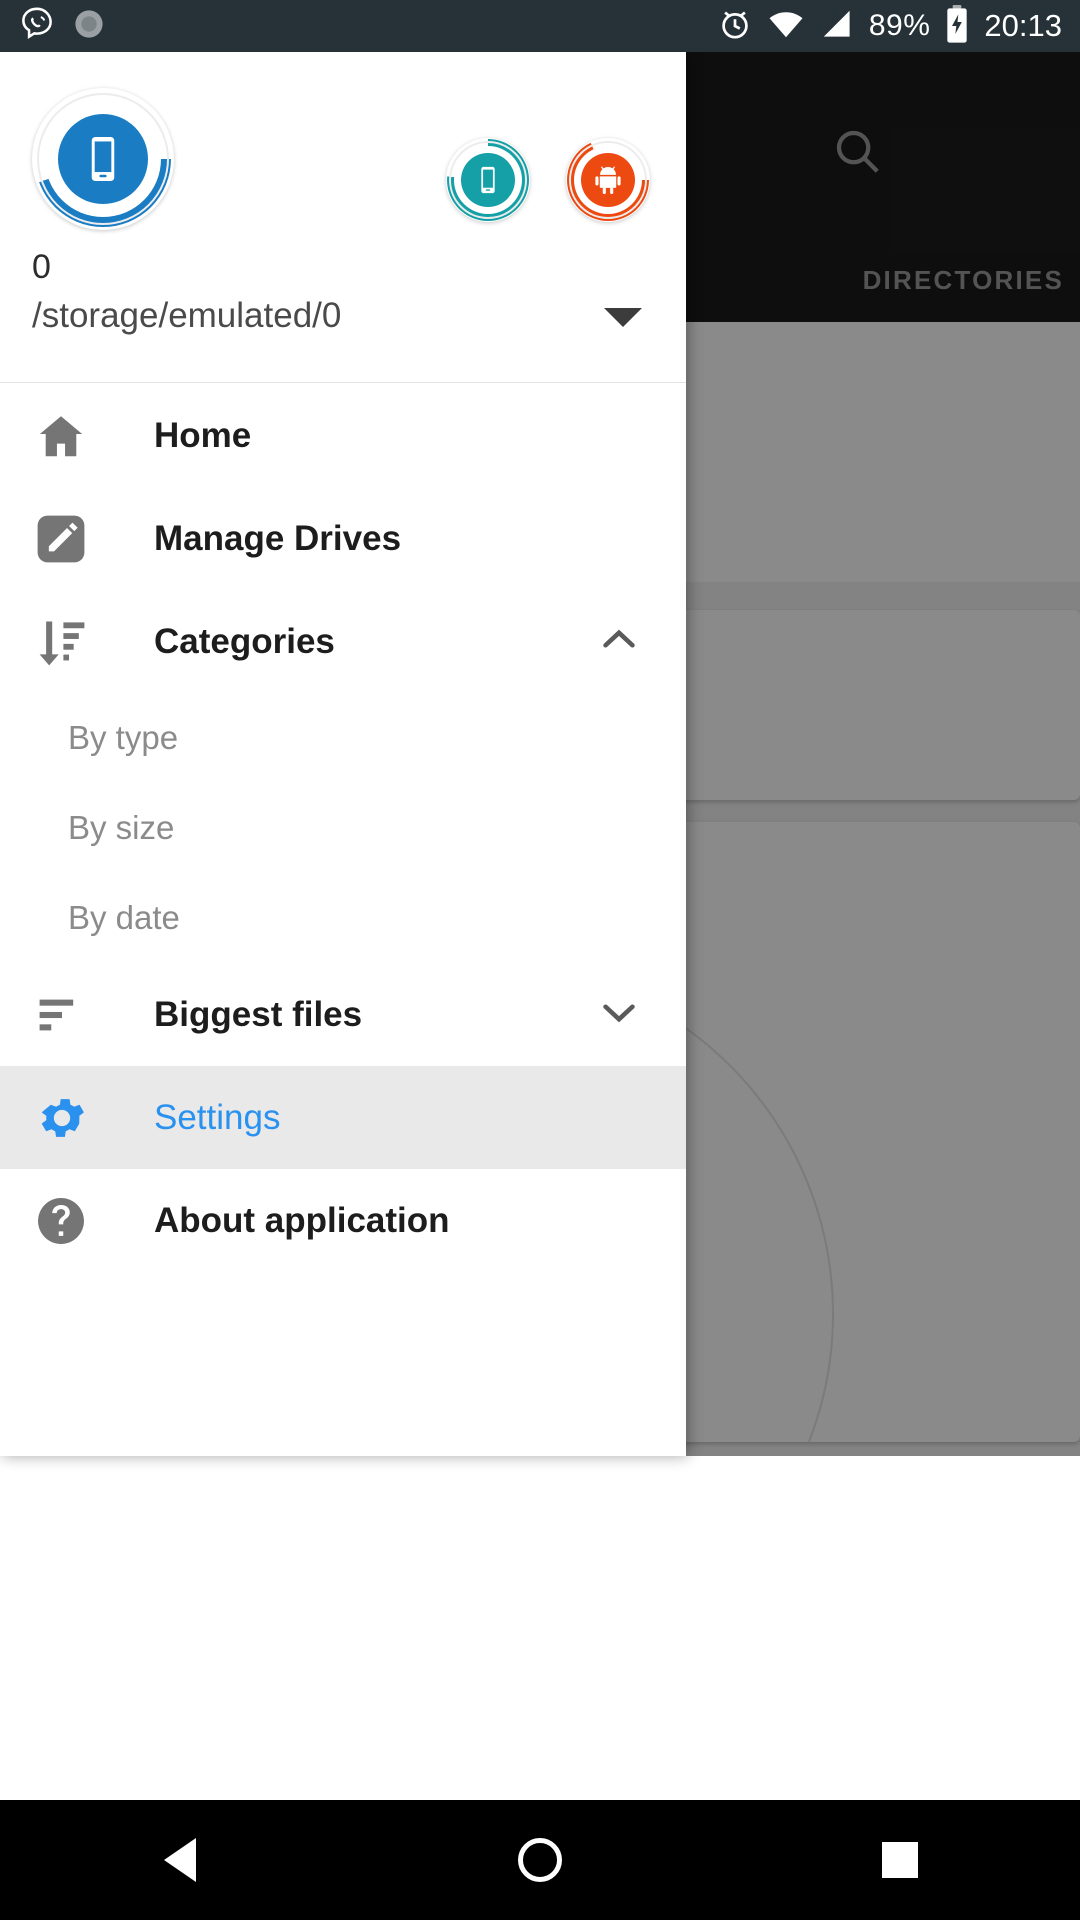 This screenshot has width=1080, height=1920. I want to click on battery-charging-icon, so click(957, 26).